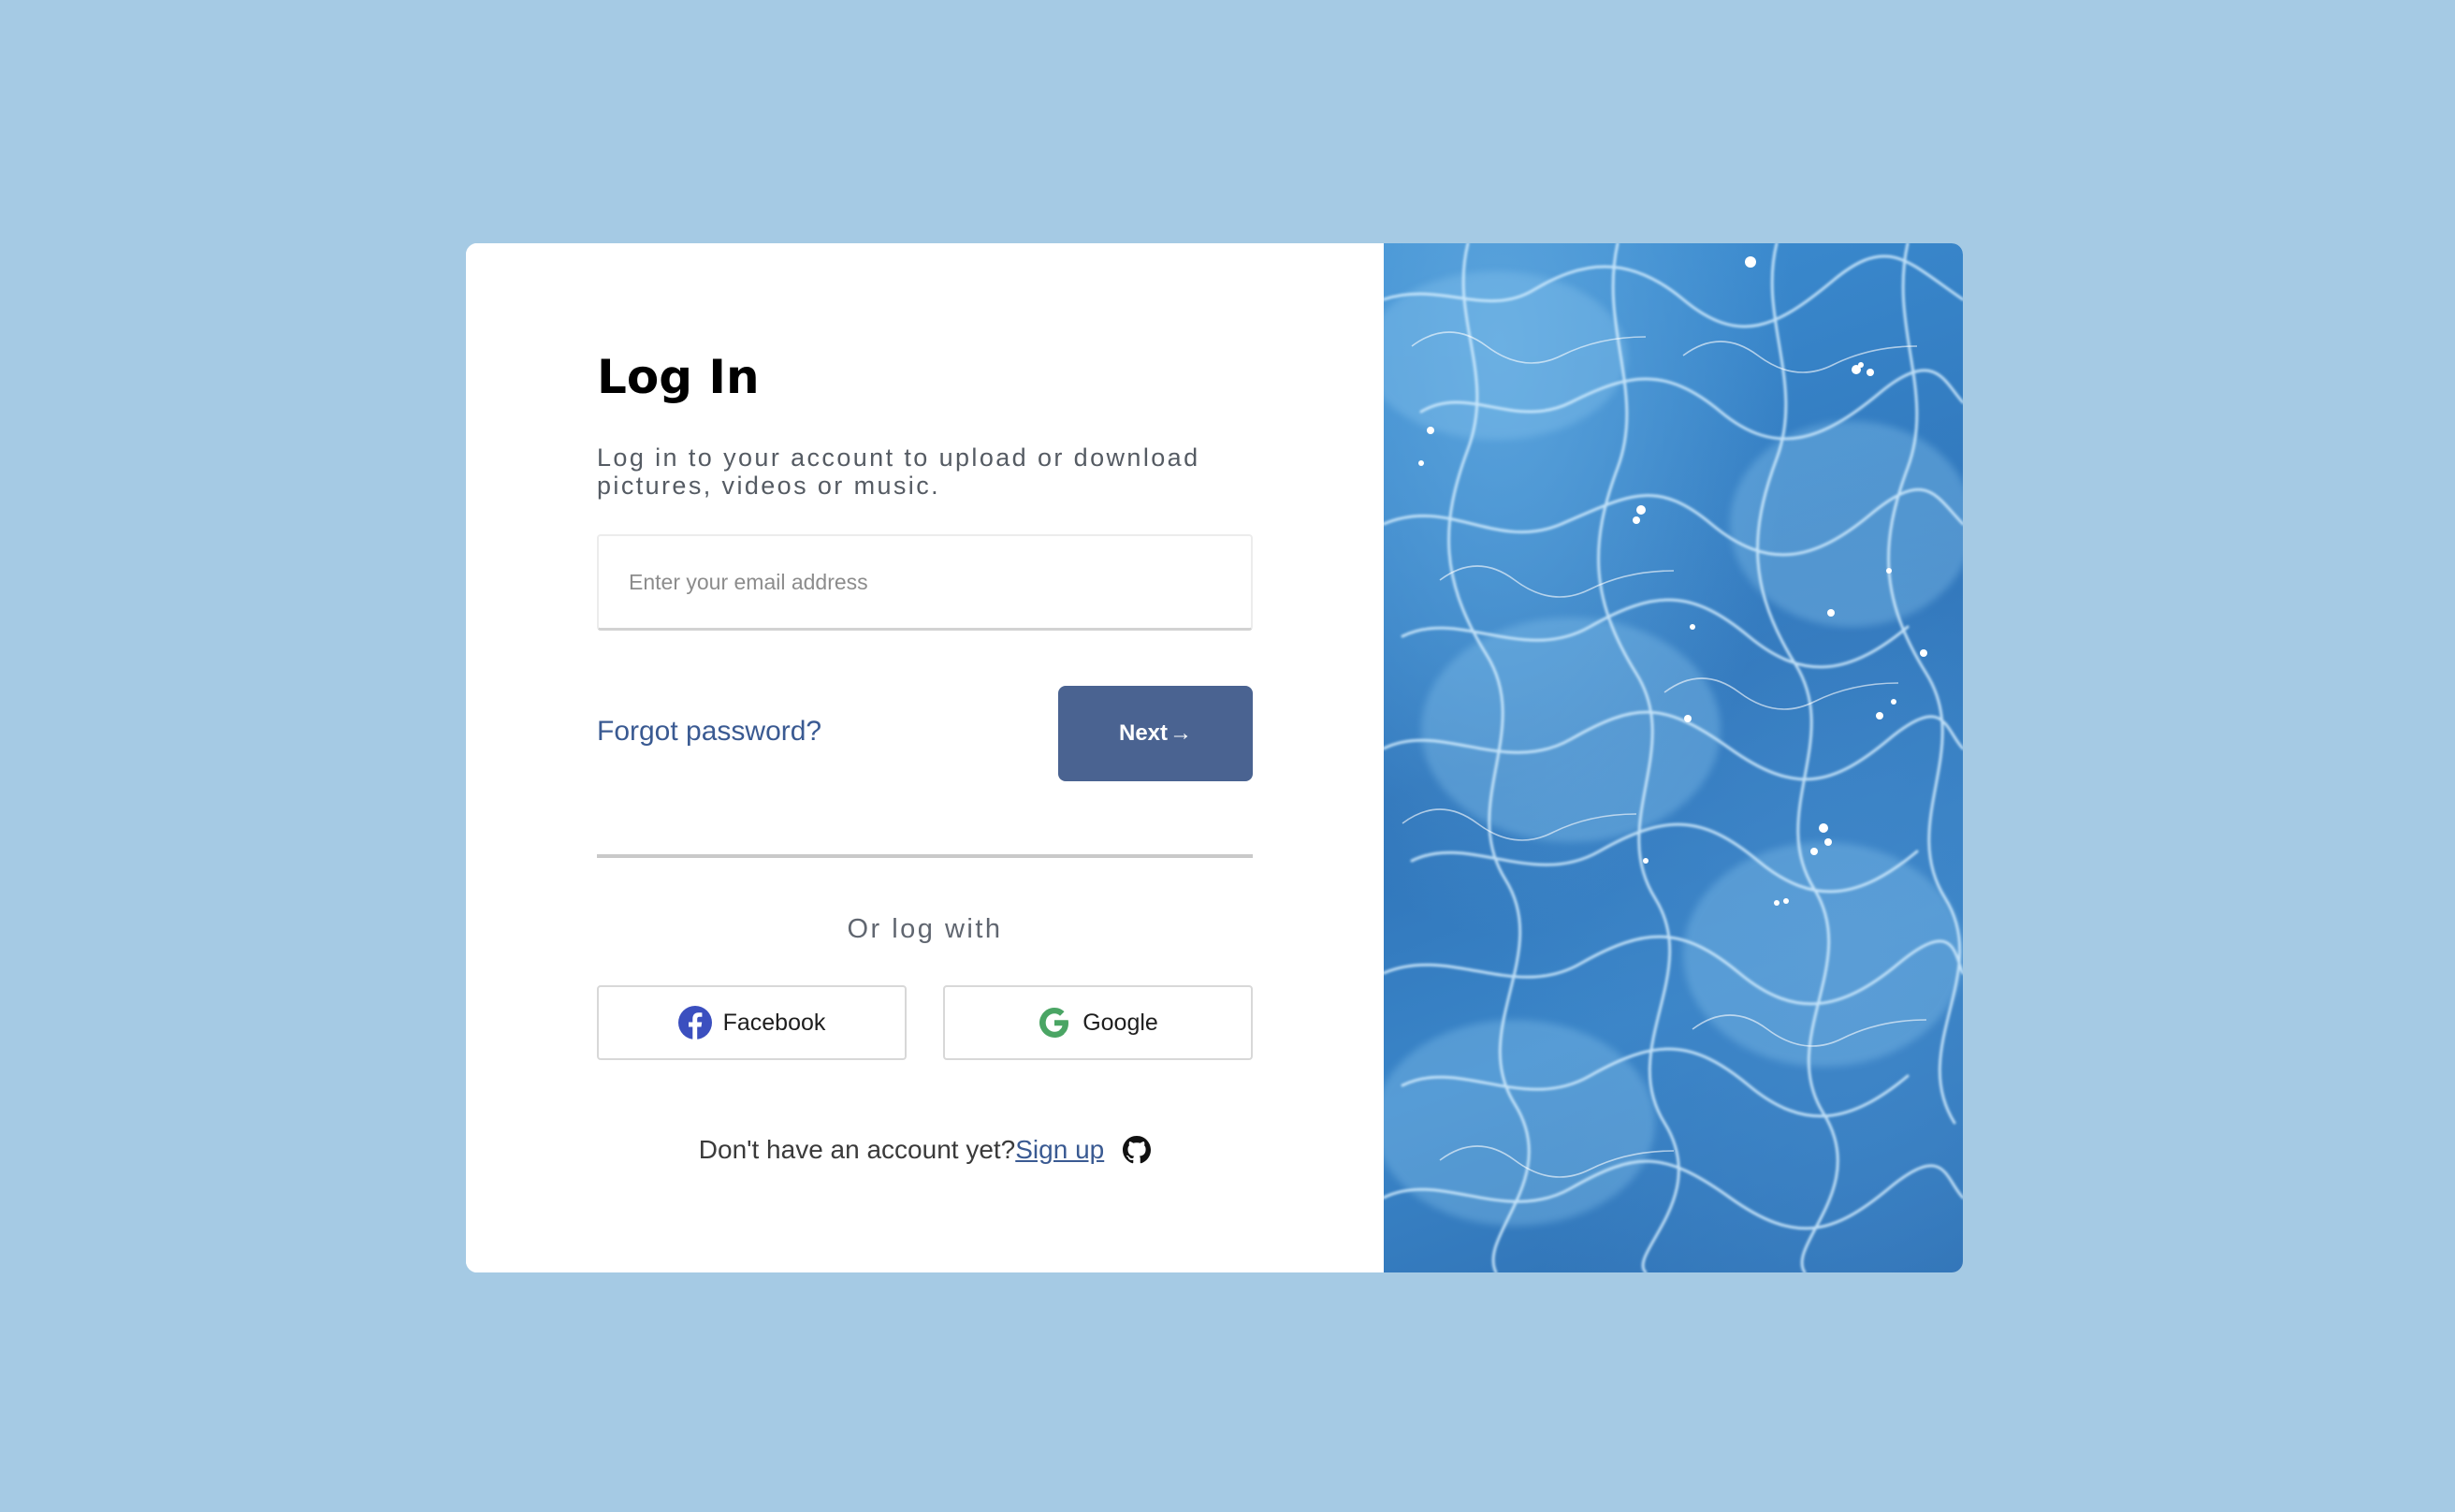  What do you see at coordinates (709, 732) in the screenshot?
I see `forgot-password-link: Forgot password?` at bounding box center [709, 732].